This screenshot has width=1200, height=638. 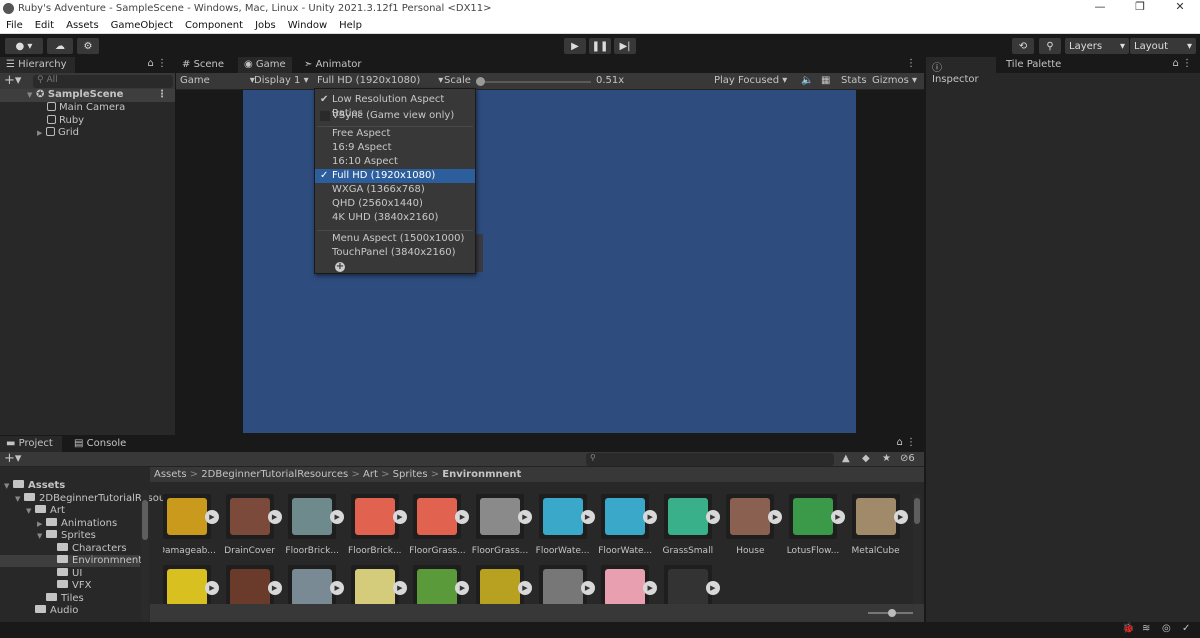 I want to click on menu-item-qhd: QHD (2560x1440), so click(x=395, y=204).